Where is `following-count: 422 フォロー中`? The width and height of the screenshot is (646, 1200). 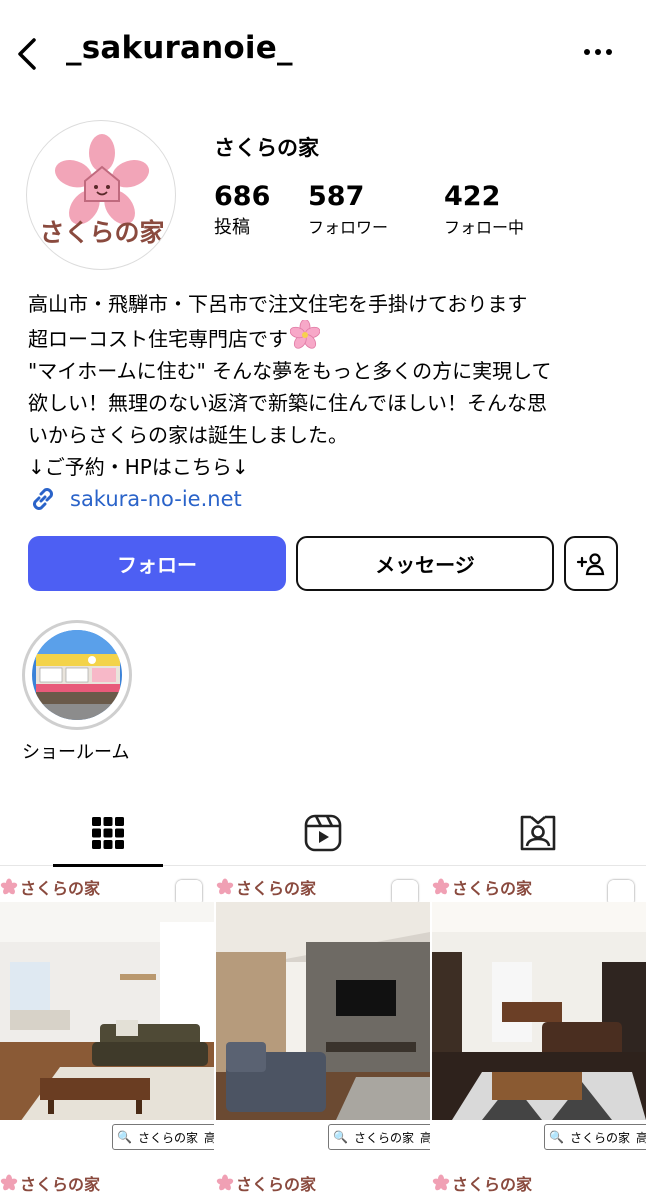
following-count: 422 フォロー中 is located at coordinates (484, 211).